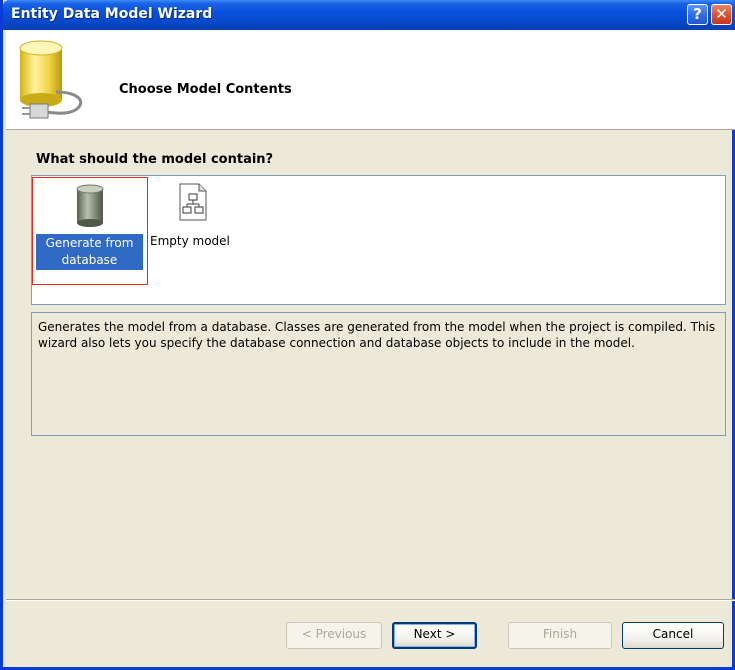 This screenshot has width=735, height=670. I want to click on help-button: ?, so click(697, 14).